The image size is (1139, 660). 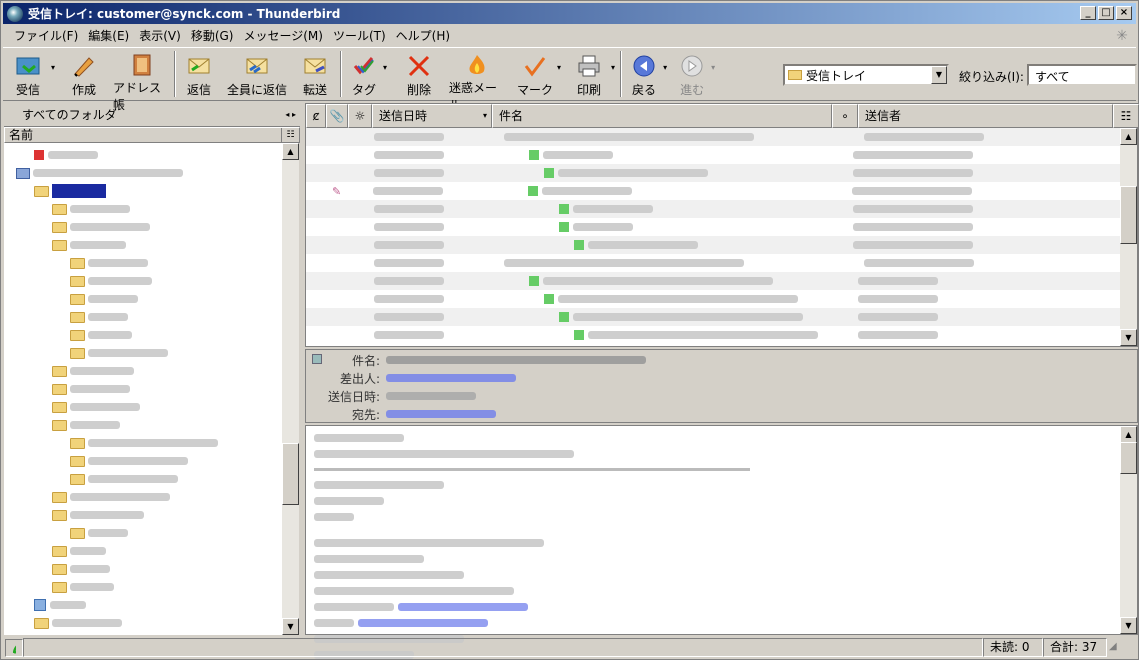 I want to click on junk-column-icon: ☼, so click(x=360, y=116).